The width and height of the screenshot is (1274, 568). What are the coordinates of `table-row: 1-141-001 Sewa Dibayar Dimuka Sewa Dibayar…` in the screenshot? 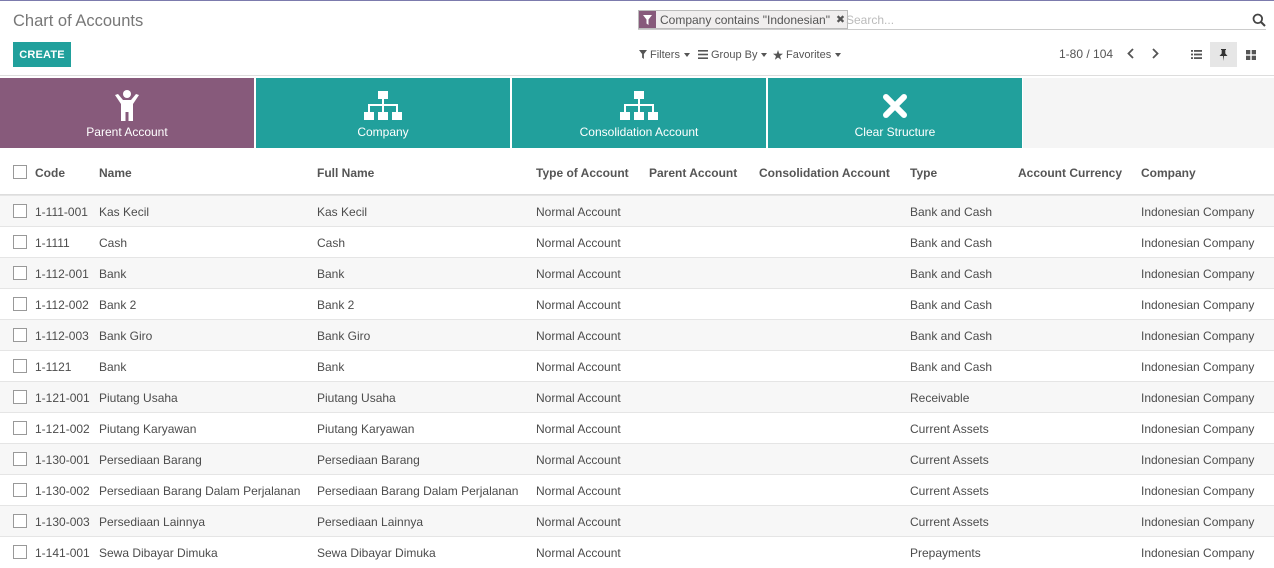 It's located at (637, 551).